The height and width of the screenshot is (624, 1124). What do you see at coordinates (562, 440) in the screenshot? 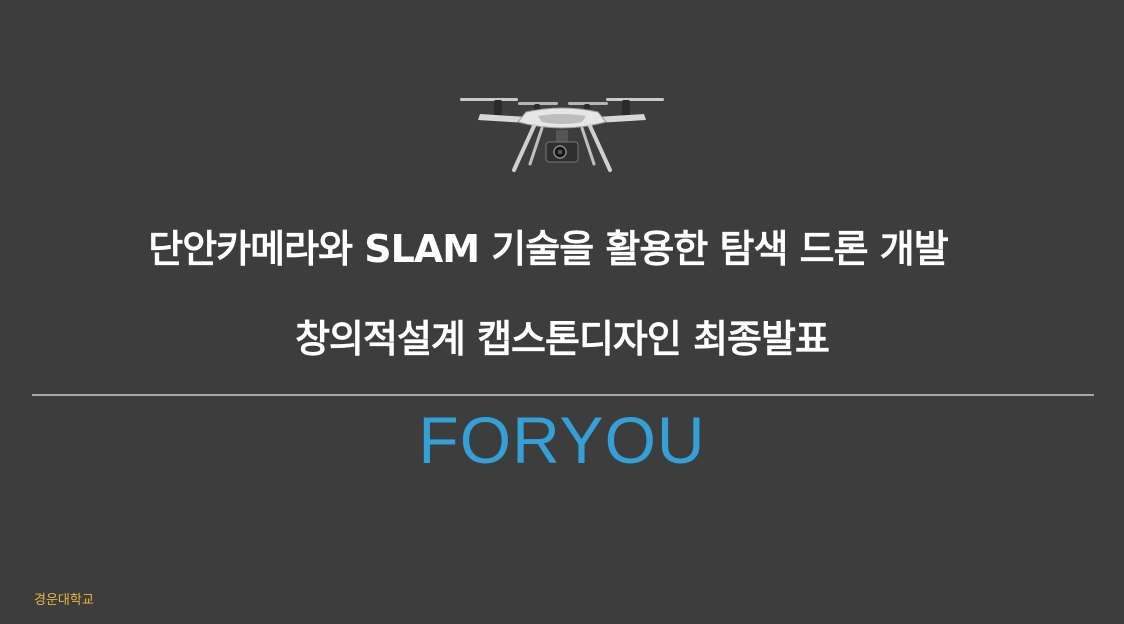
I see `team-name: FORYOU` at bounding box center [562, 440].